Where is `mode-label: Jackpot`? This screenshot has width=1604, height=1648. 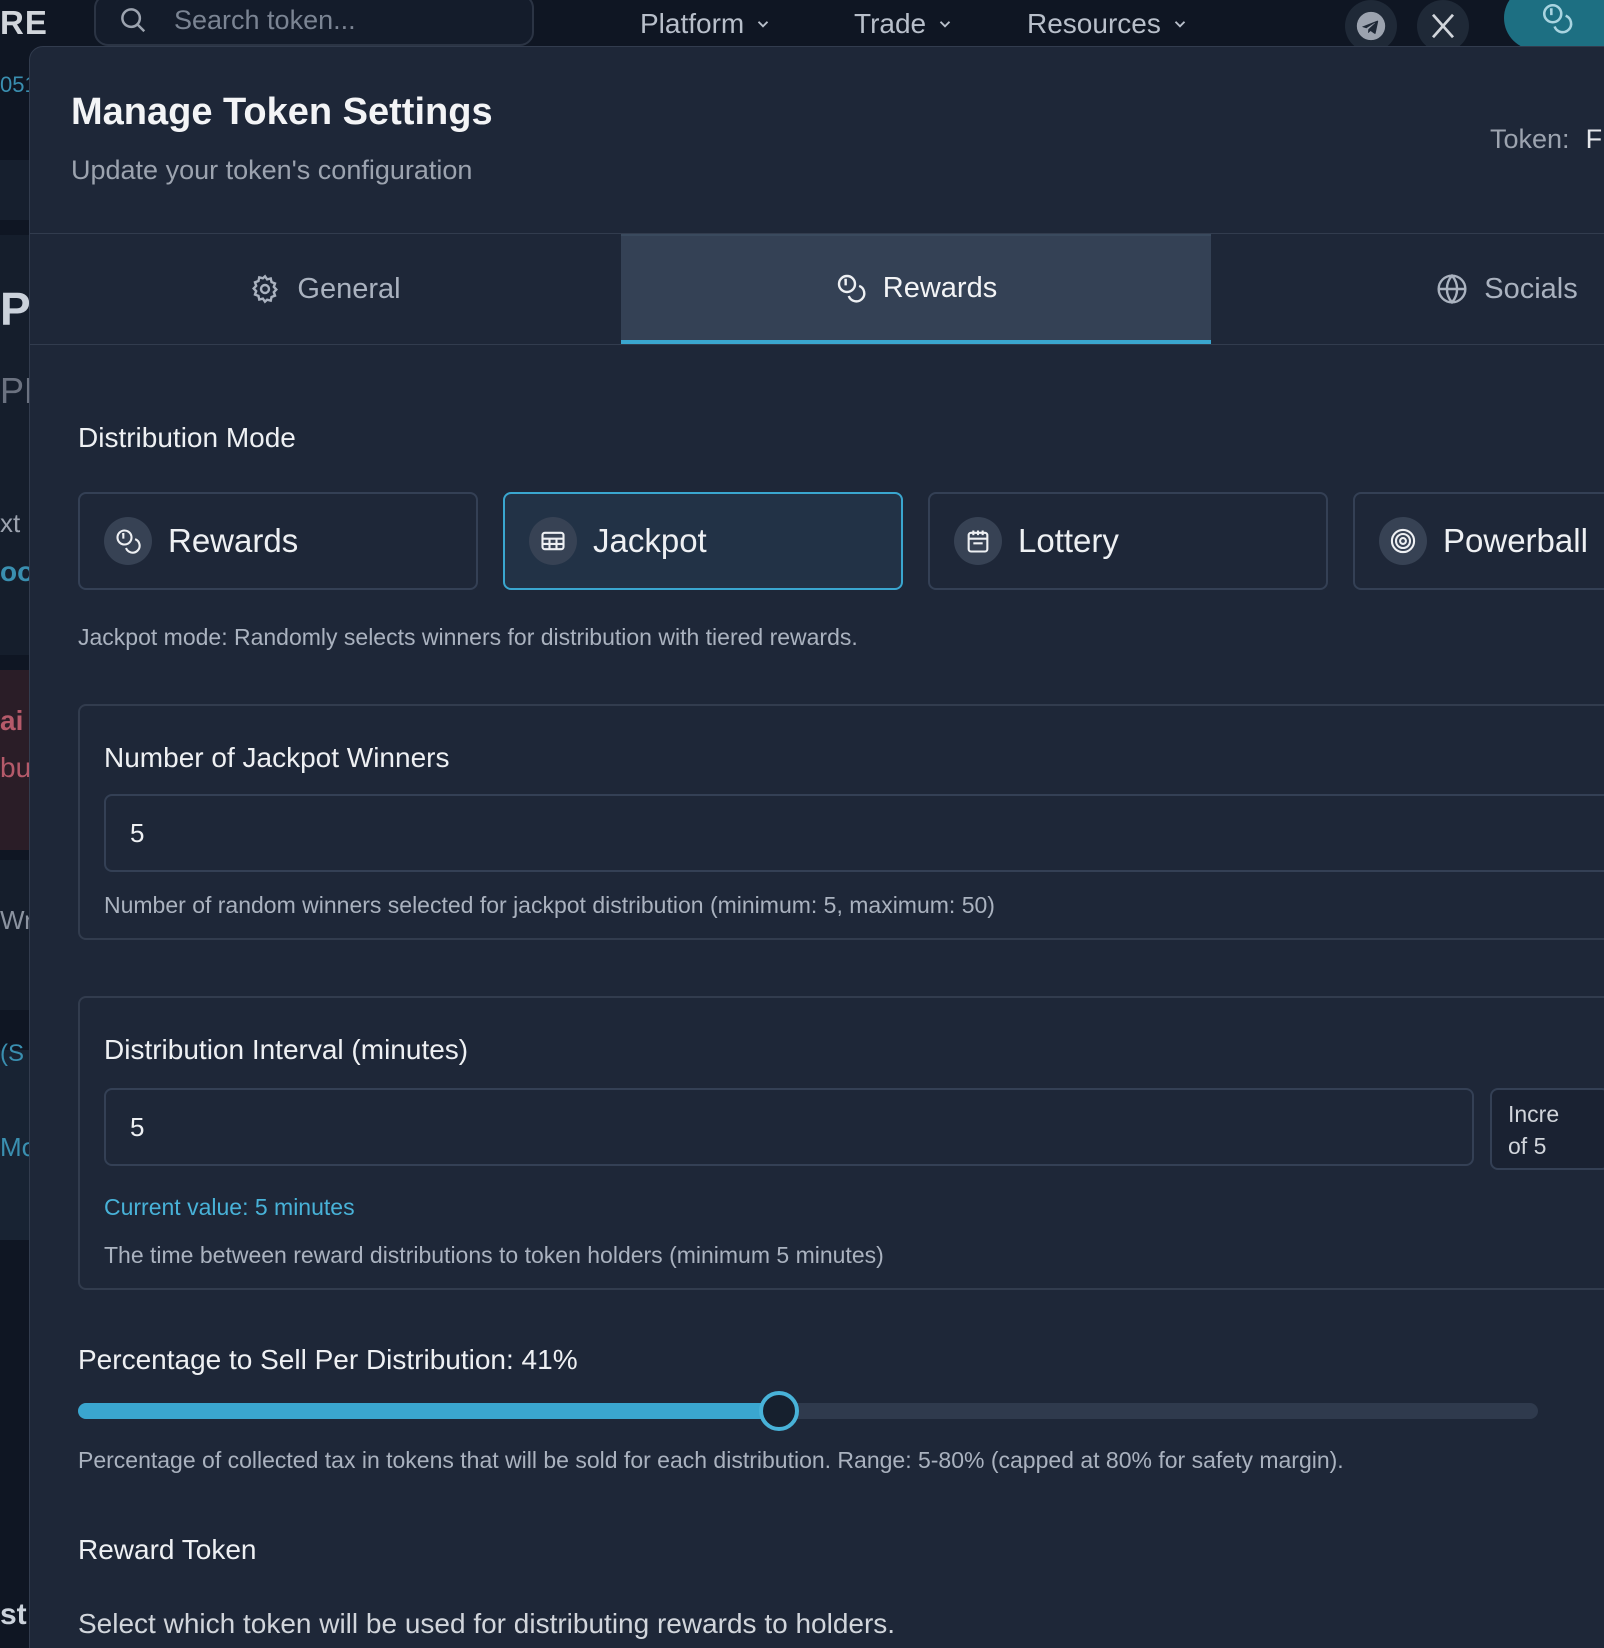
mode-label: Jackpot is located at coordinates (650, 540).